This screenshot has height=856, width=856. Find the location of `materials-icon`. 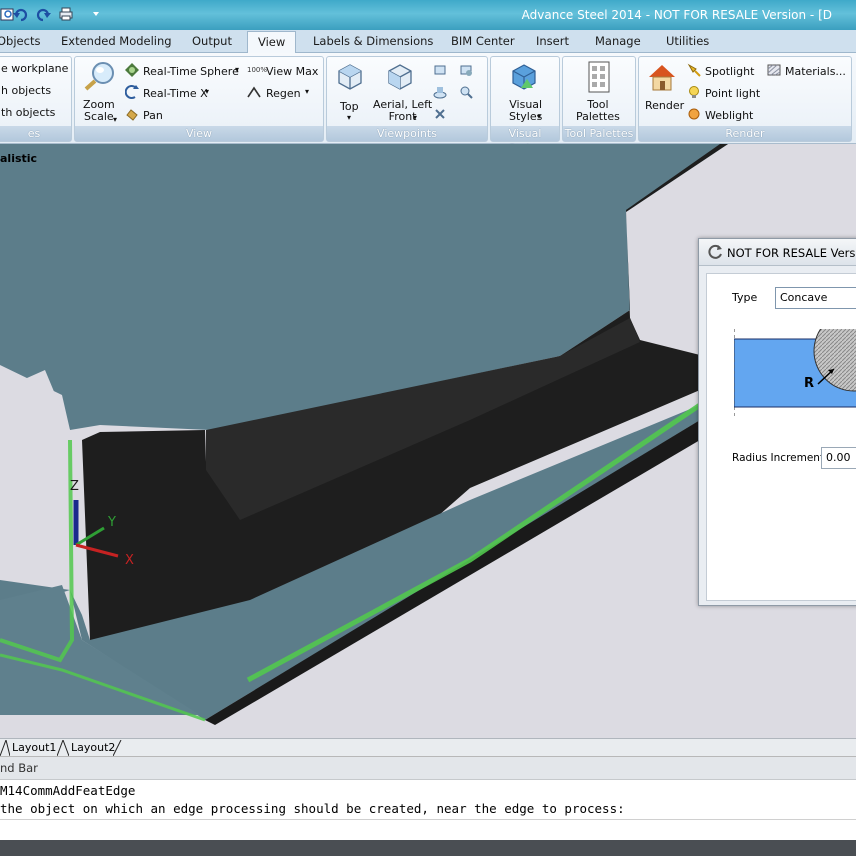

materials-icon is located at coordinates (774, 70).